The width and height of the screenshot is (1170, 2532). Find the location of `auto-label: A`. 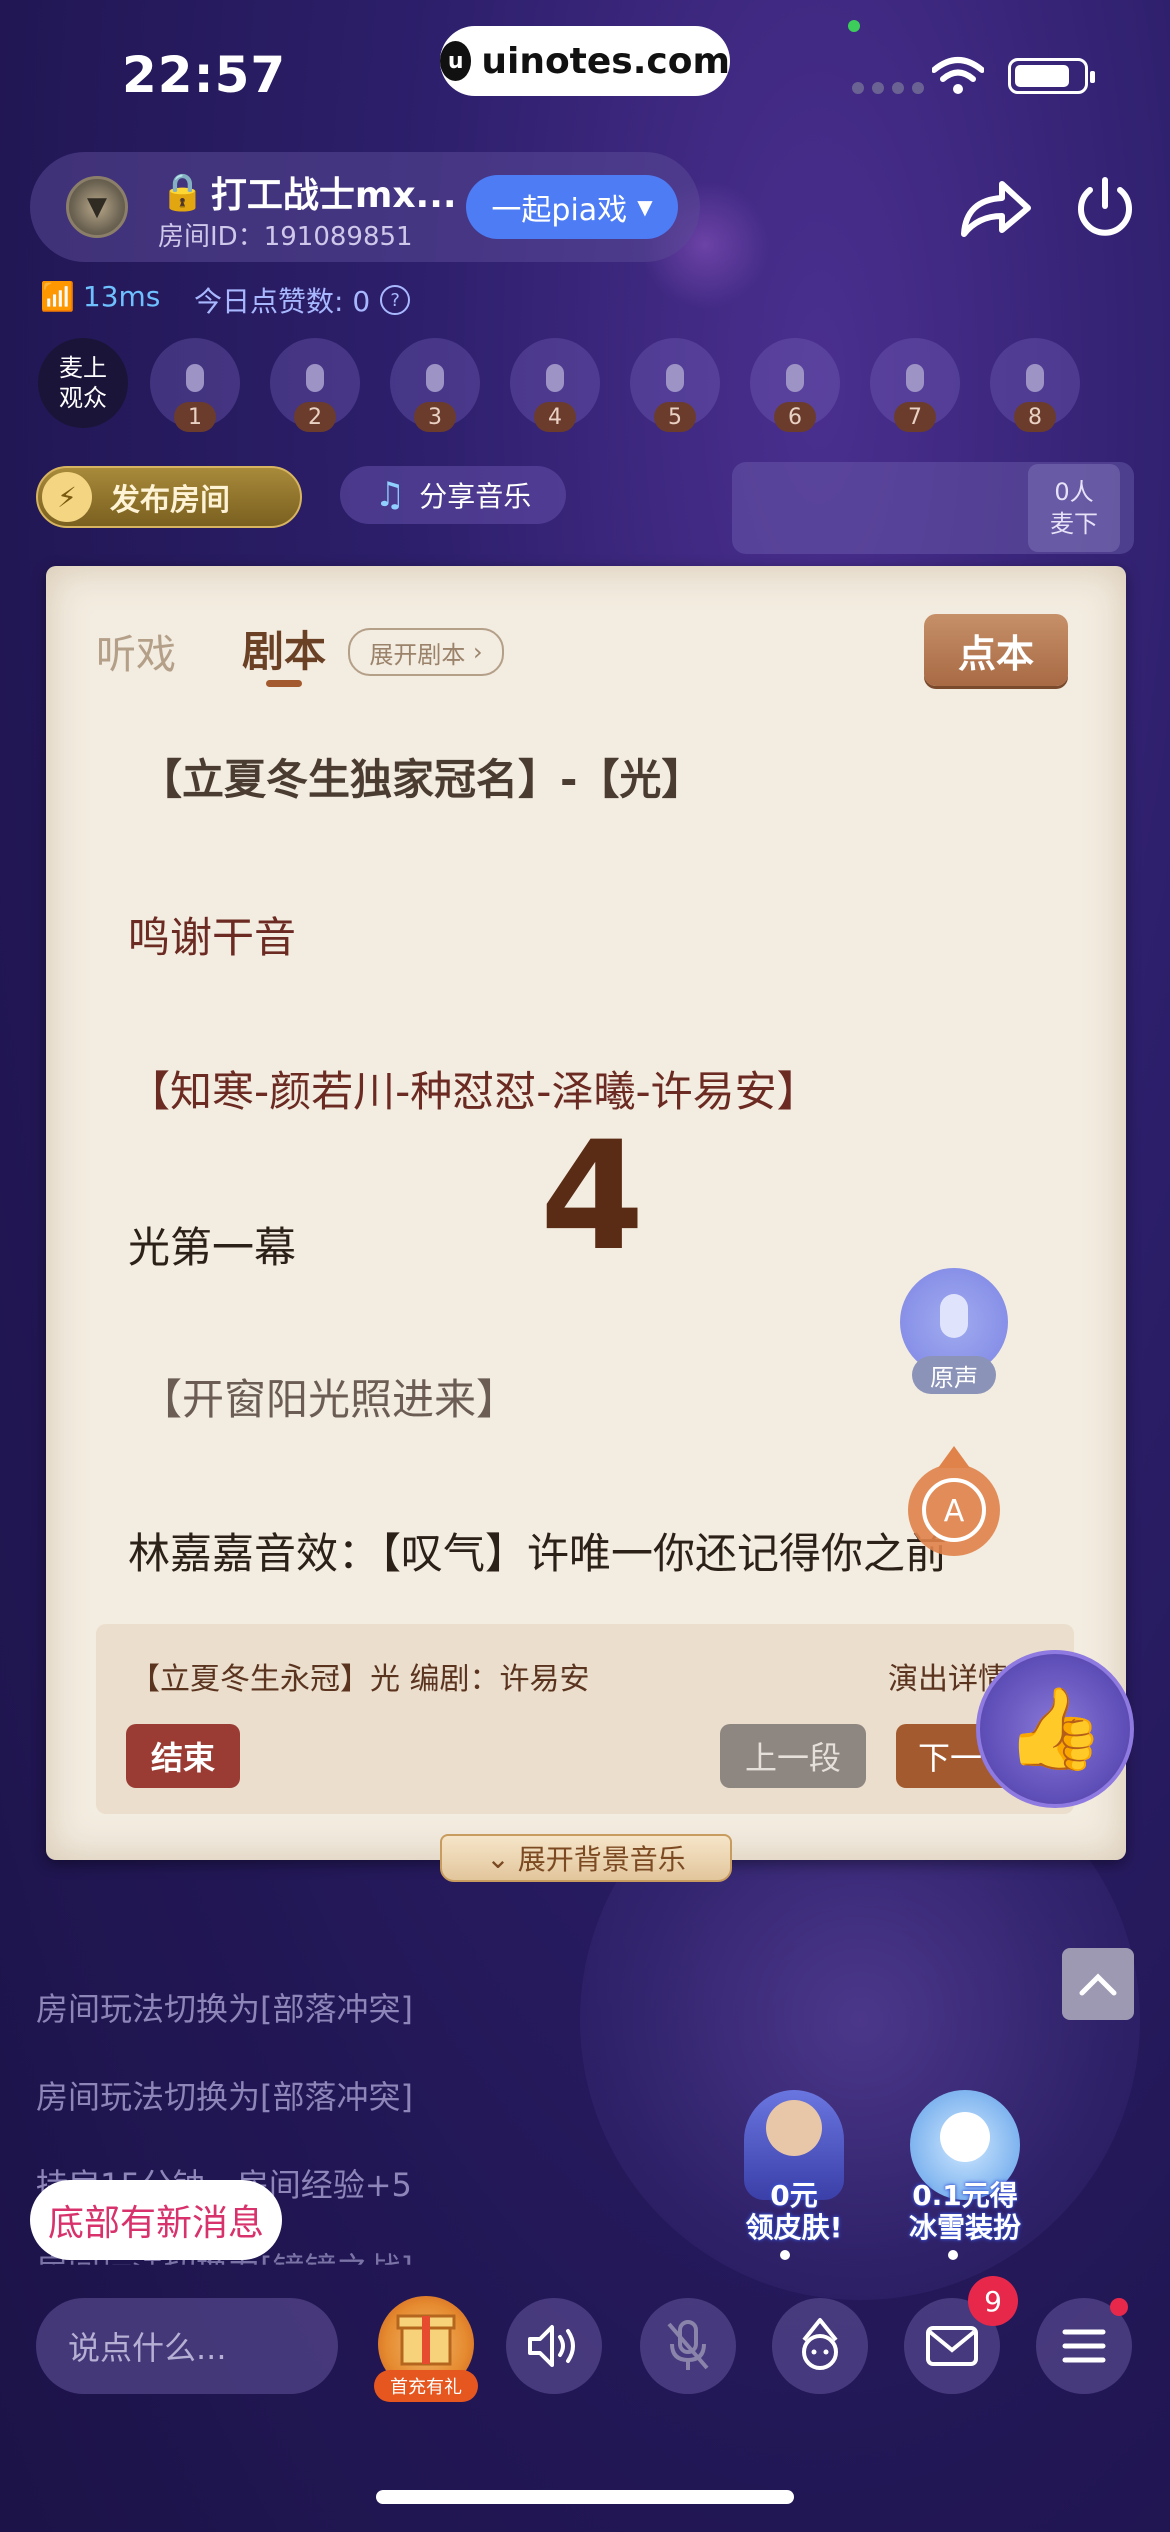

auto-label: A is located at coordinates (954, 1511).